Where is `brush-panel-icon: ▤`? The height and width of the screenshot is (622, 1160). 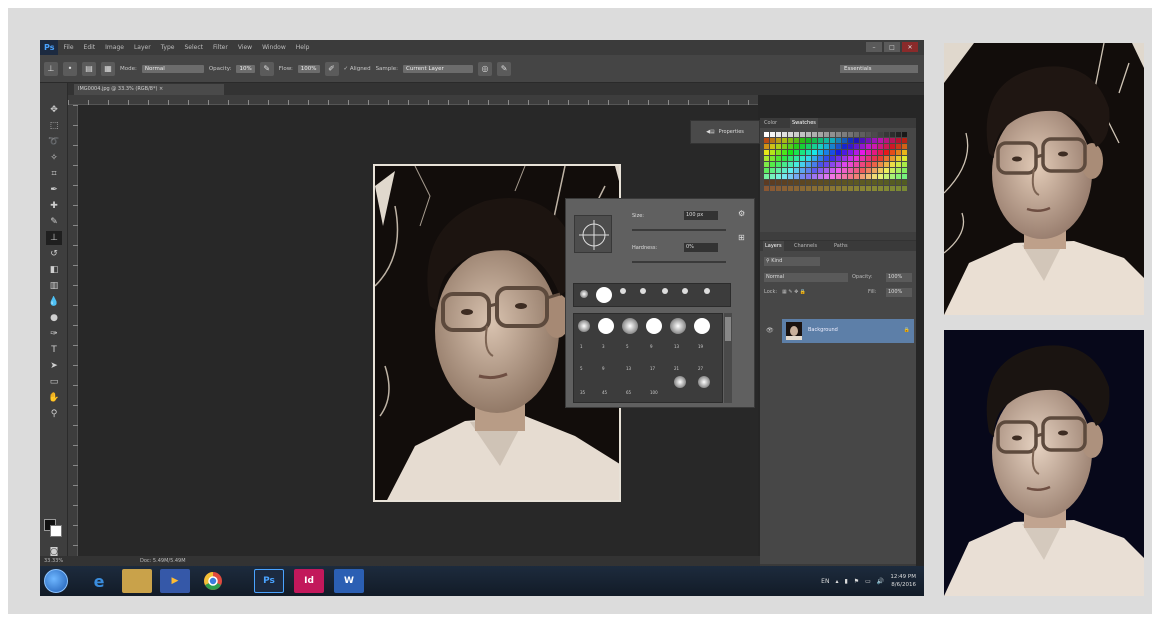 brush-panel-icon: ▤ is located at coordinates (89, 68).